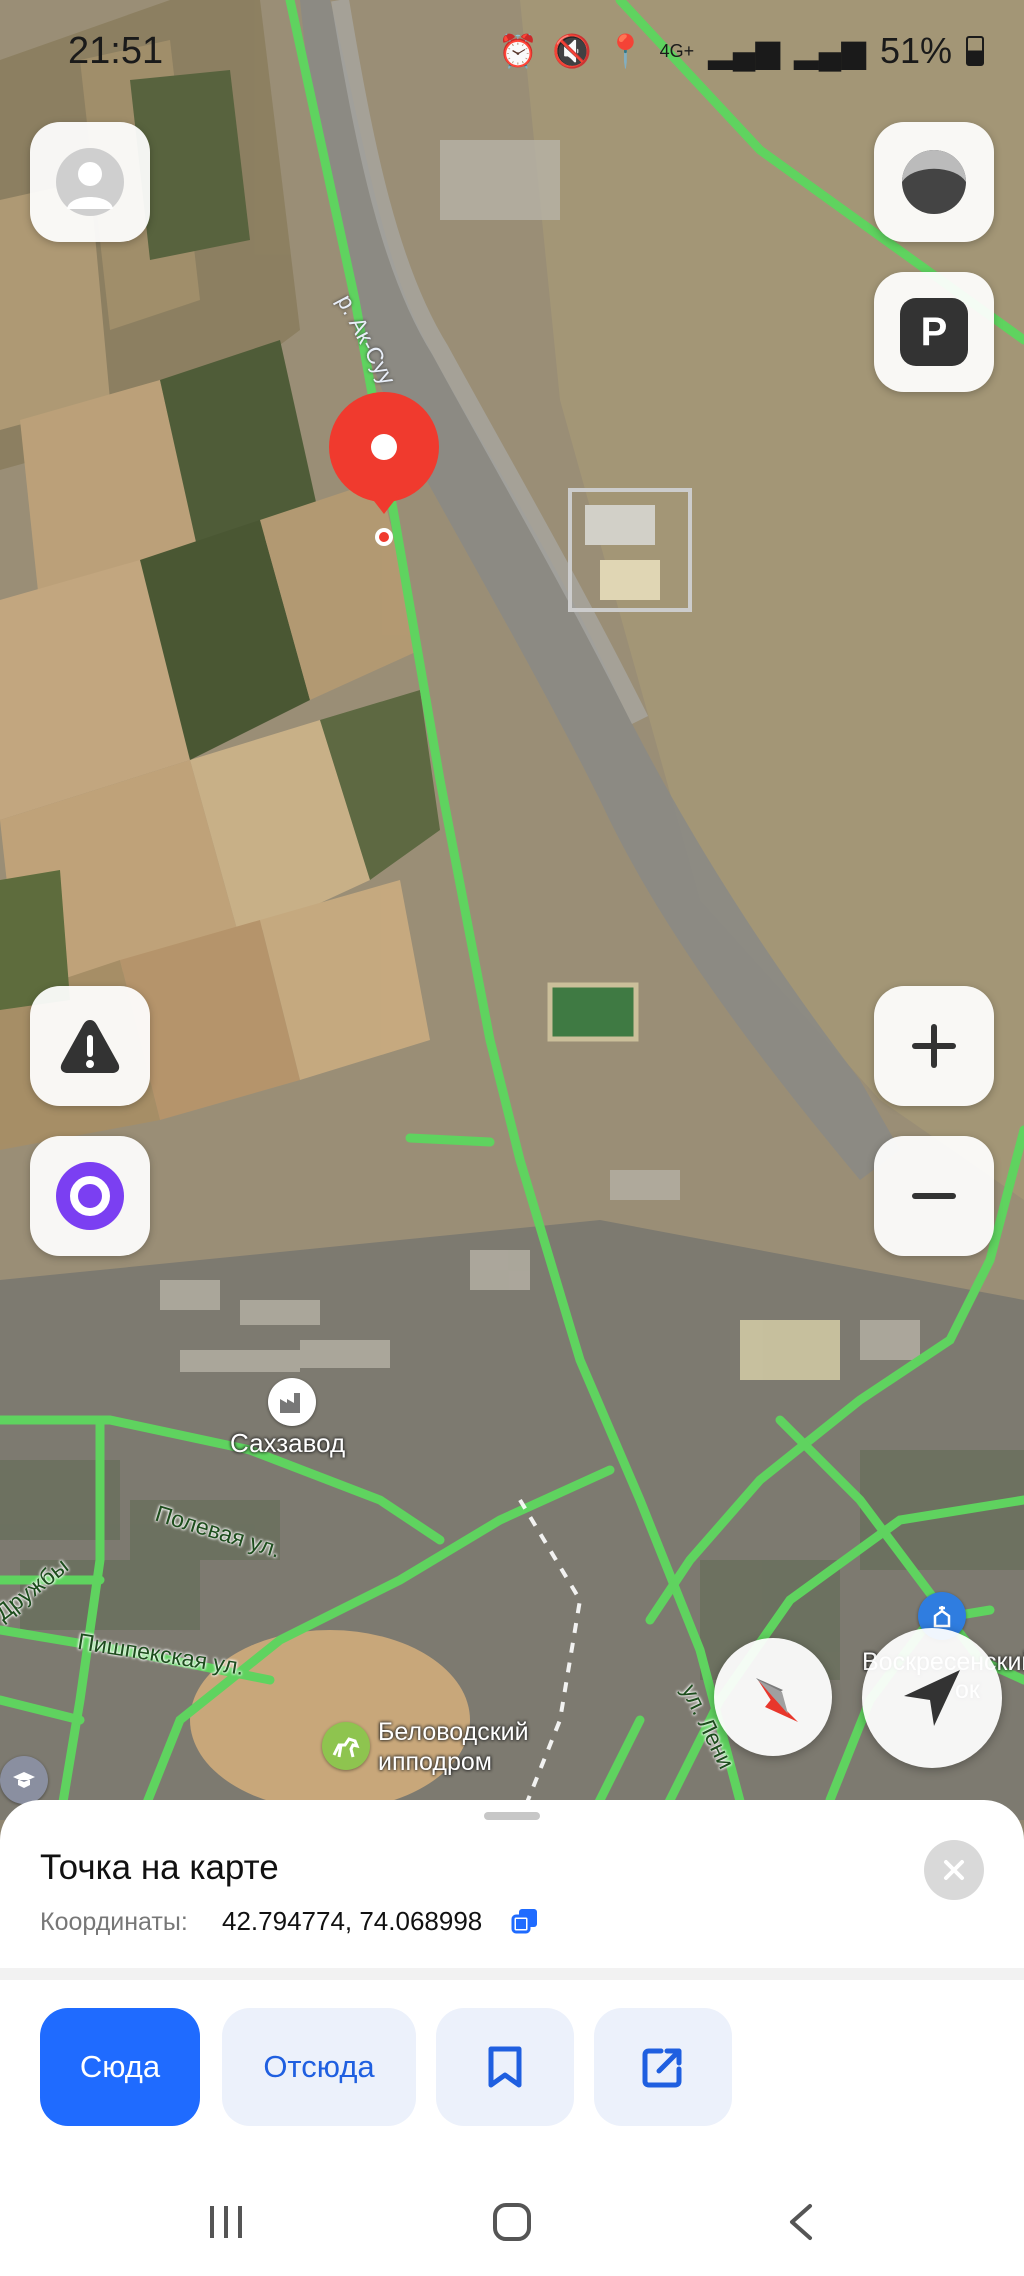 The width and height of the screenshot is (1024, 2276). I want to click on status-bar: 21:51 ⏰ 🔇 📍 4G+ ▂▄▆ ▂▄▆ 51%, so click(512, 55).